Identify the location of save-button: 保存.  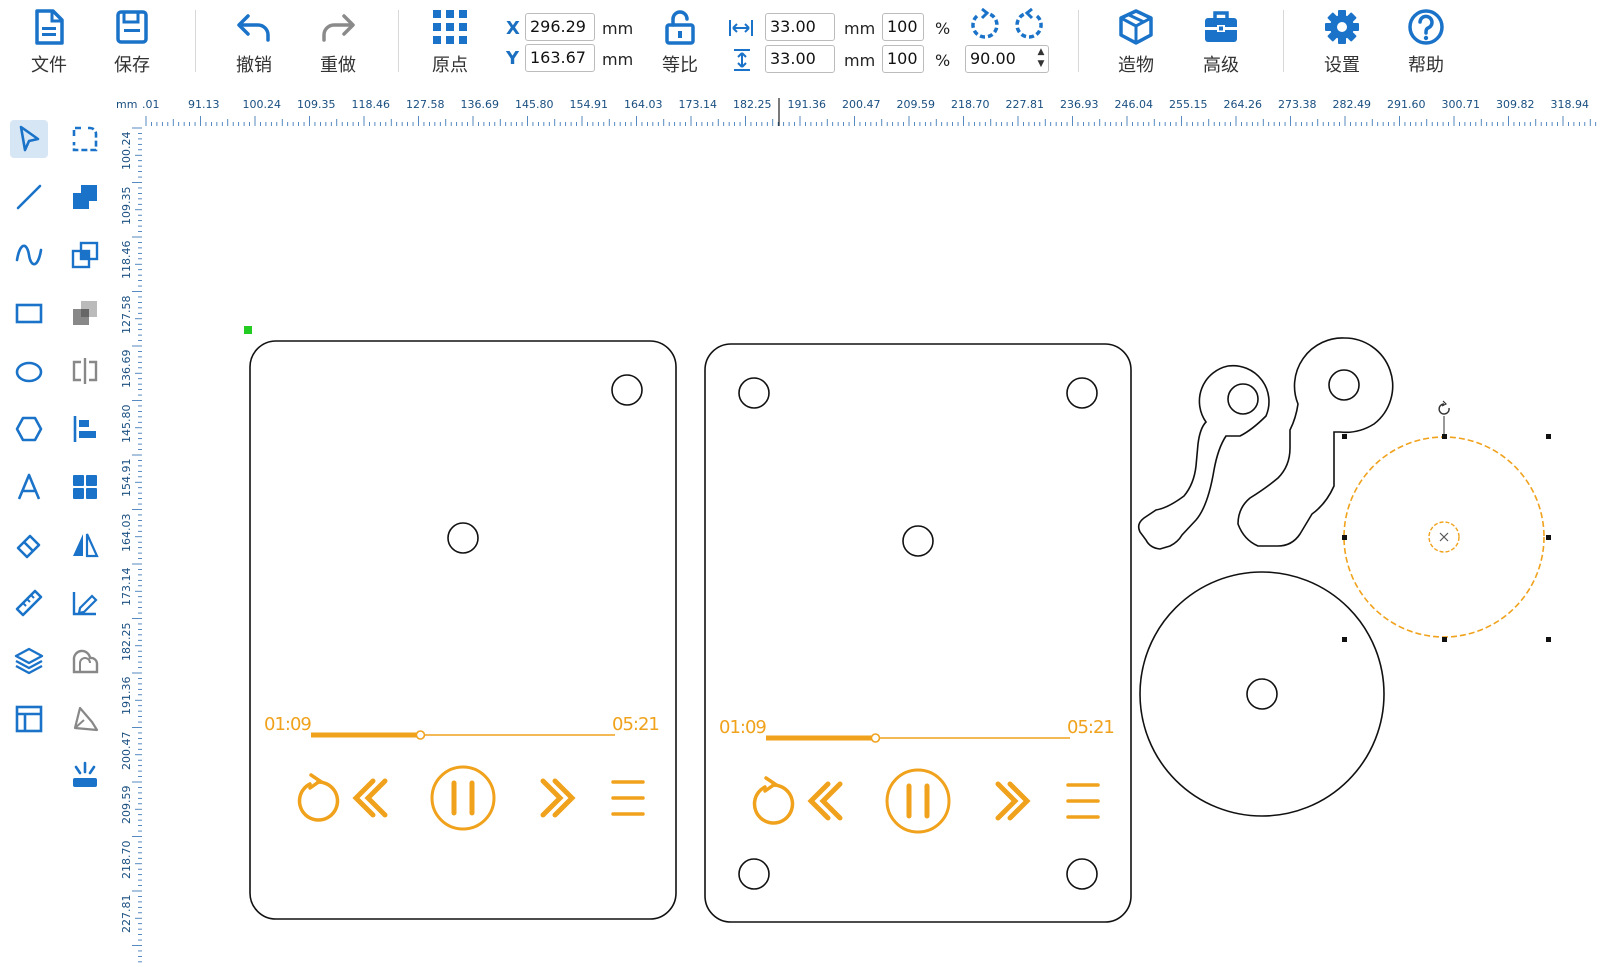
(132, 42).